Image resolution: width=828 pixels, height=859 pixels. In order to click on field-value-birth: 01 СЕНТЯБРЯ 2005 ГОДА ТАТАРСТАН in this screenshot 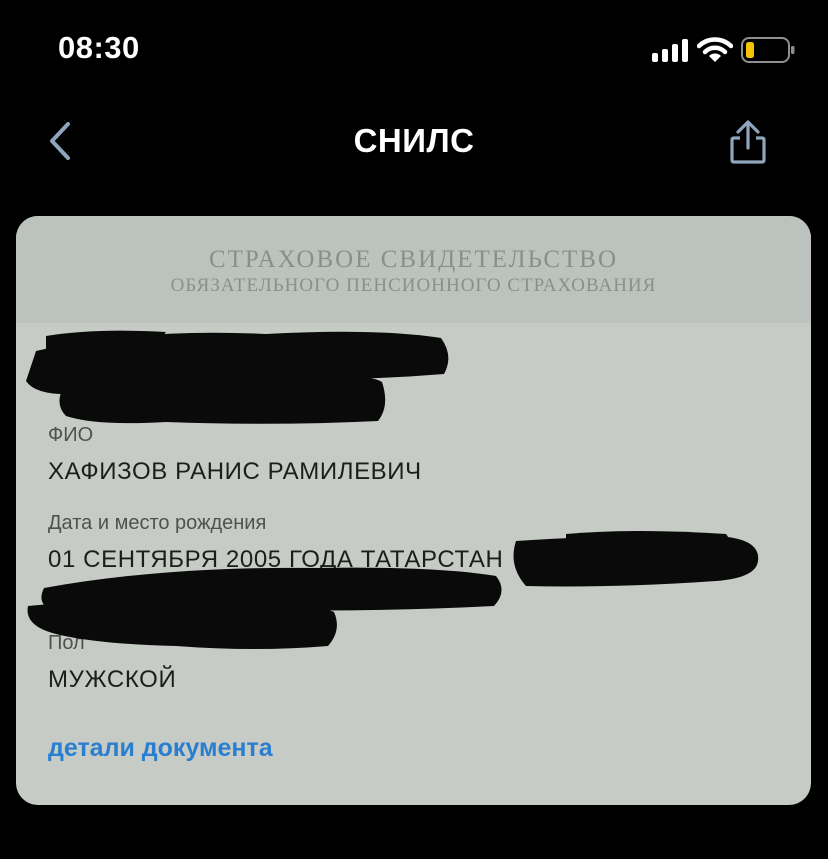, I will do `click(276, 559)`.